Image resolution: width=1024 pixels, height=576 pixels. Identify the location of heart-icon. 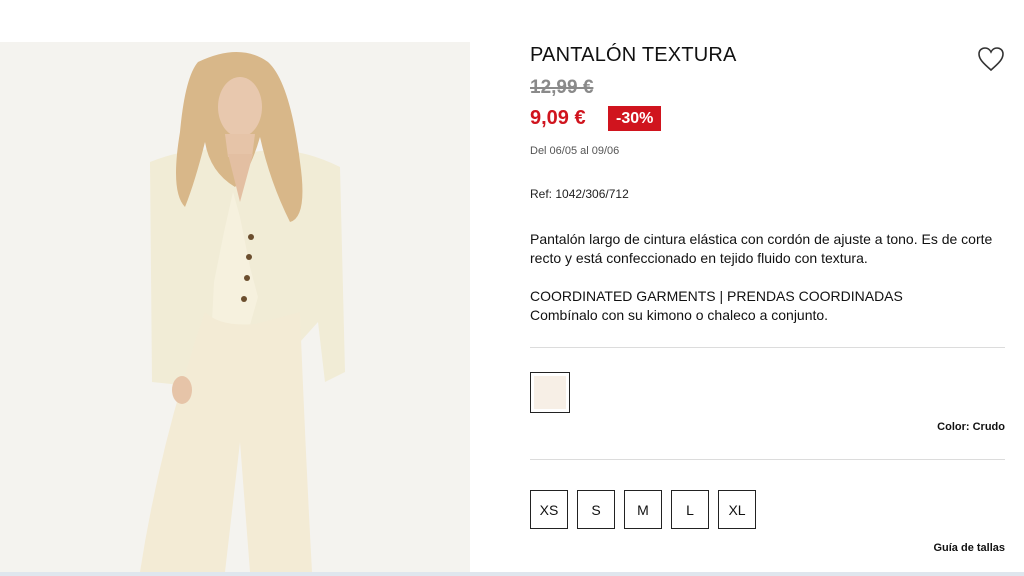
(991, 59).